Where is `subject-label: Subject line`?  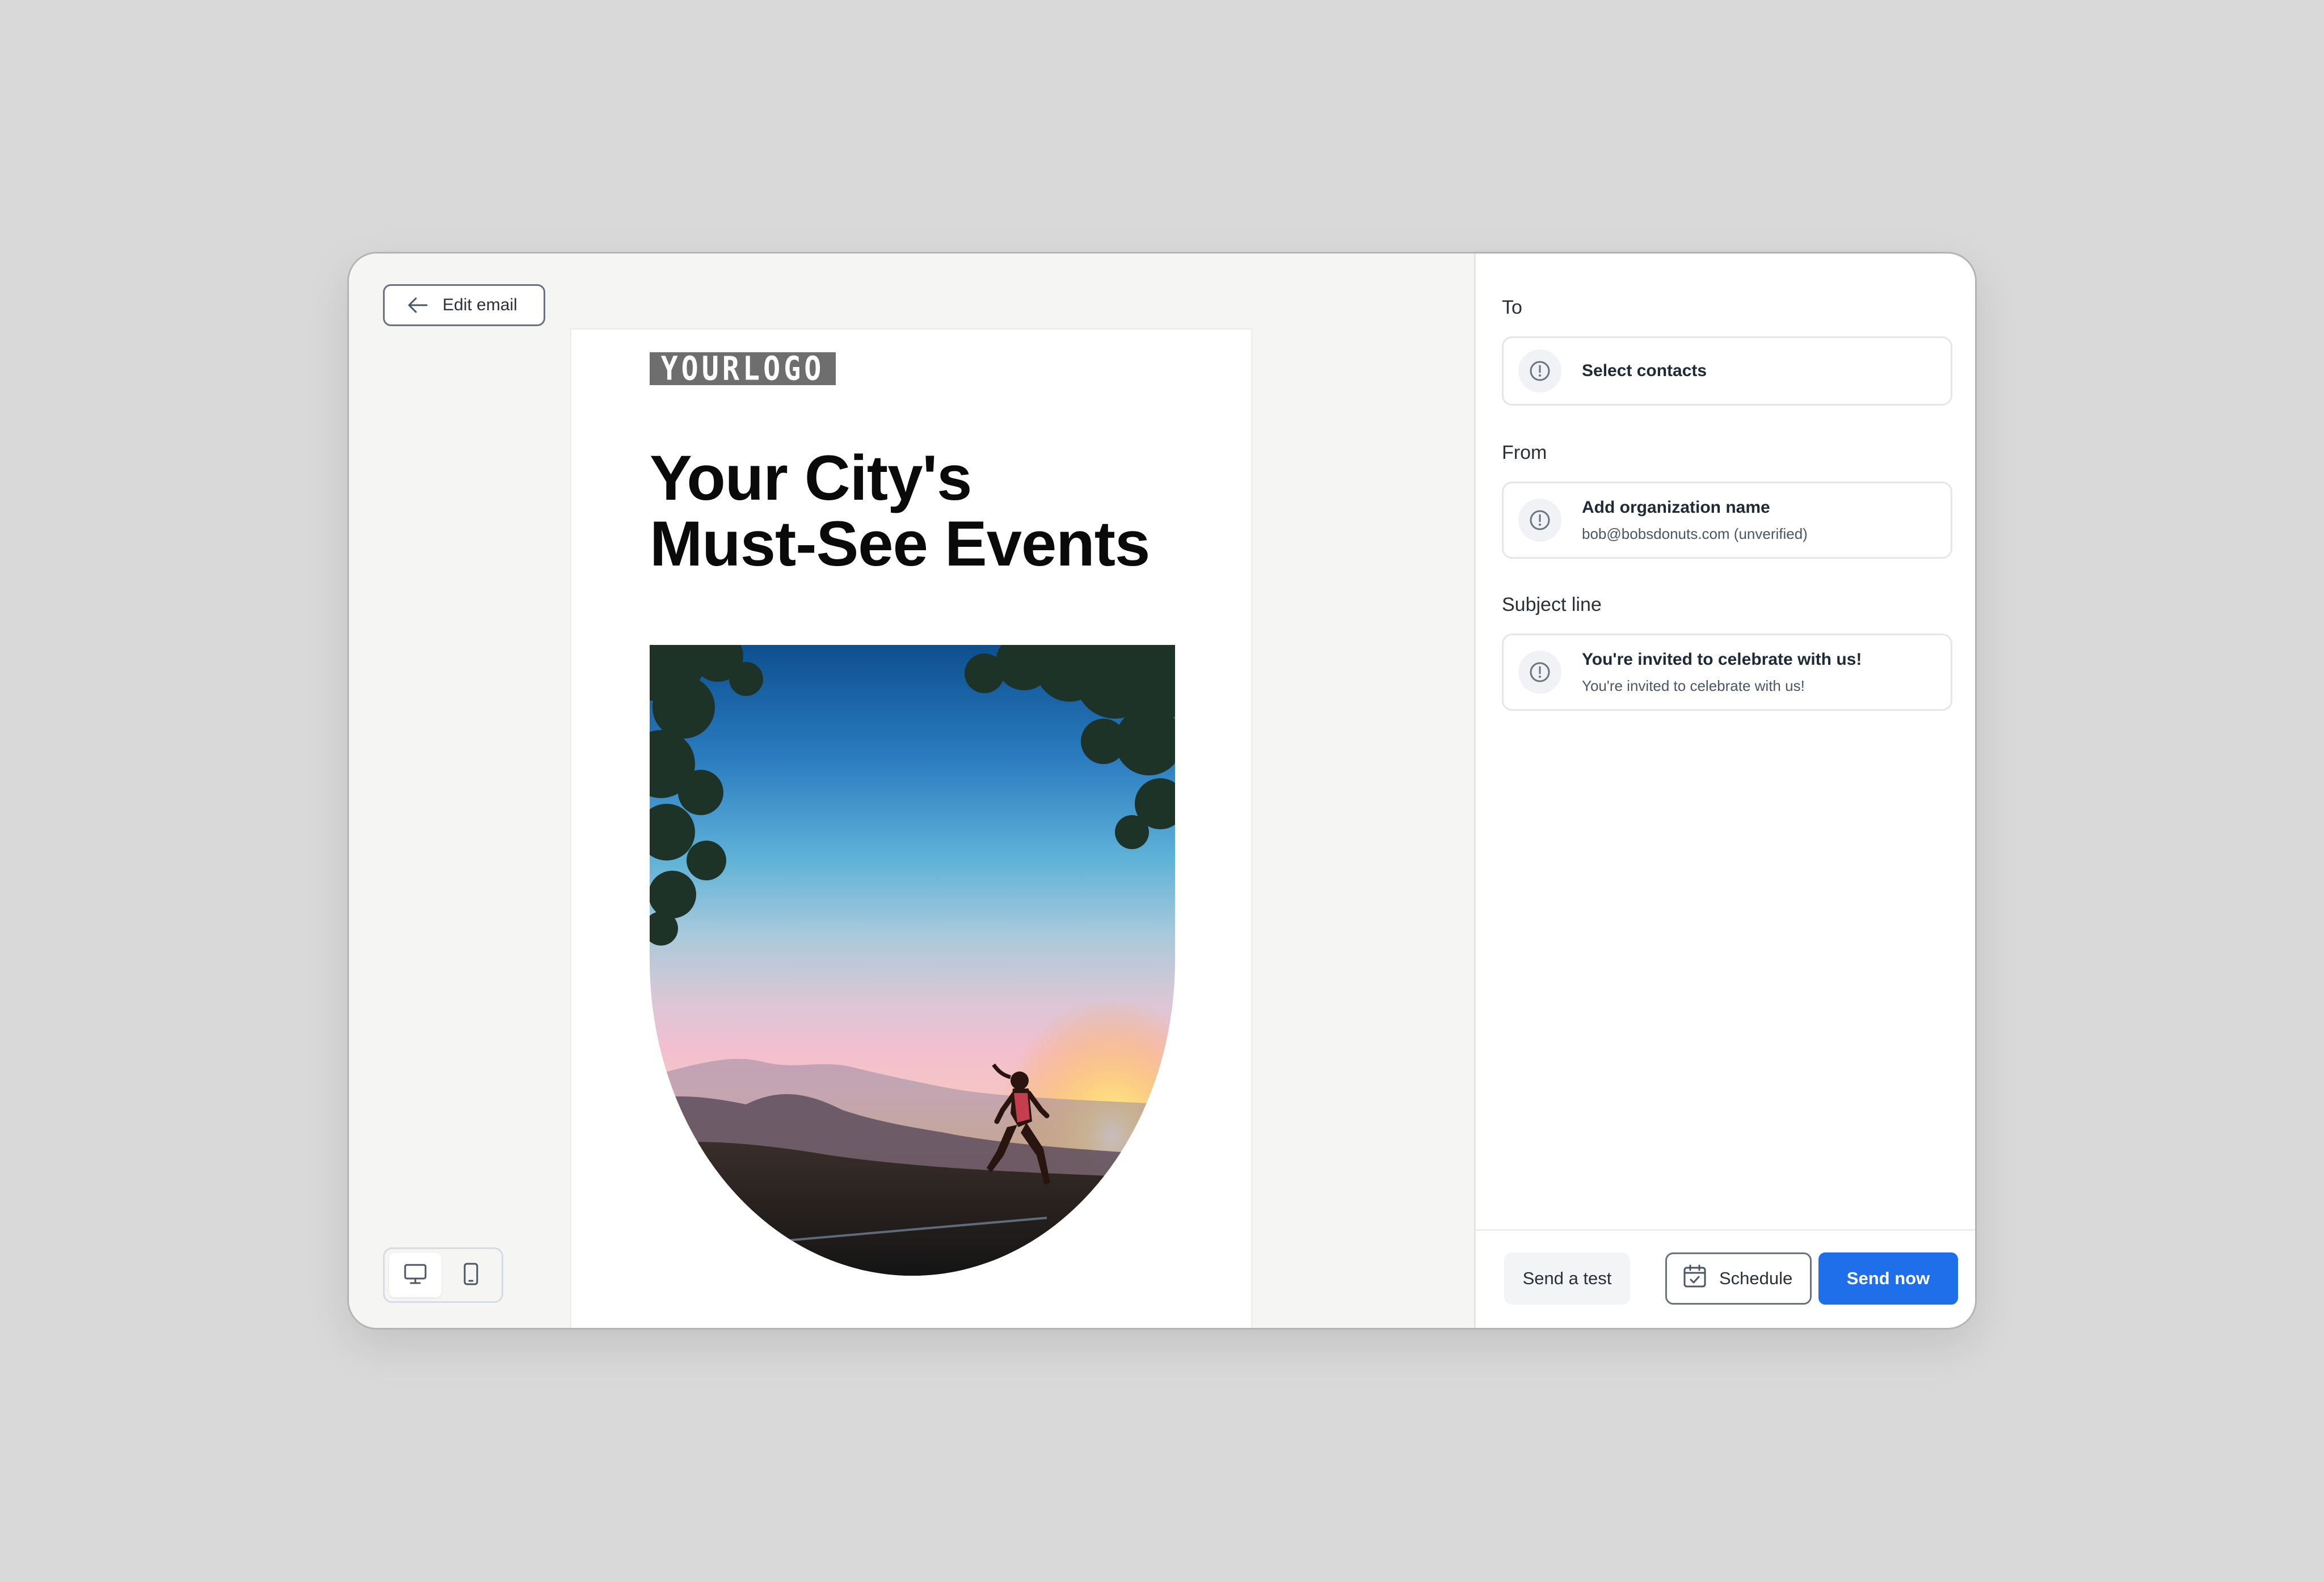 subject-label: Subject line is located at coordinates (1552, 604).